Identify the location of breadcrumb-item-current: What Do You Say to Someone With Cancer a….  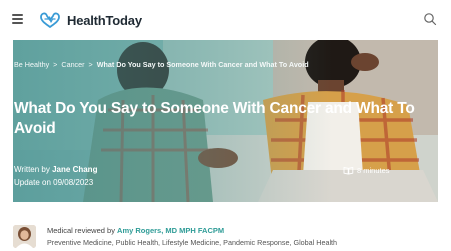
(202, 64).